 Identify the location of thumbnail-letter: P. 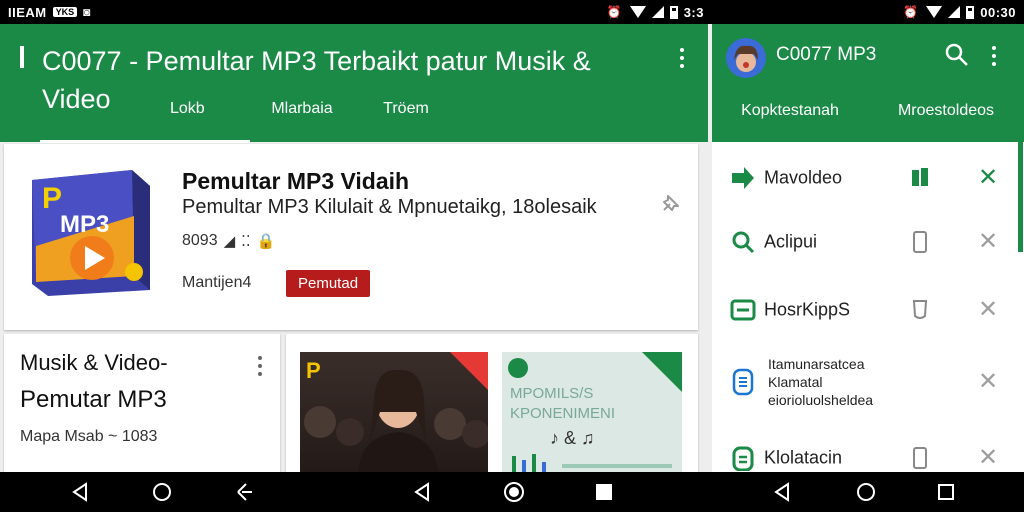
(313, 370).